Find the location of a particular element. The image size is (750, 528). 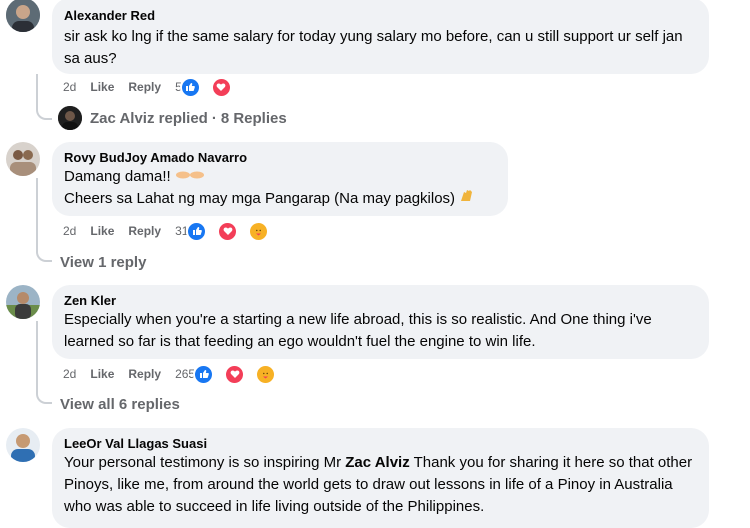

comment-author: Zen Kler is located at coordinates (380, 300).